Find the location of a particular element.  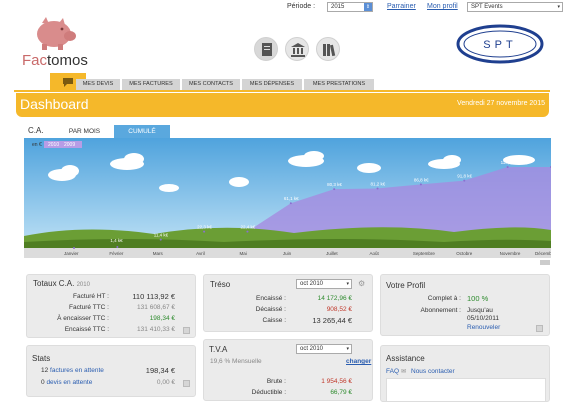

totaux-value-3: 131 410,33 € is located at coordinates (156, 329).